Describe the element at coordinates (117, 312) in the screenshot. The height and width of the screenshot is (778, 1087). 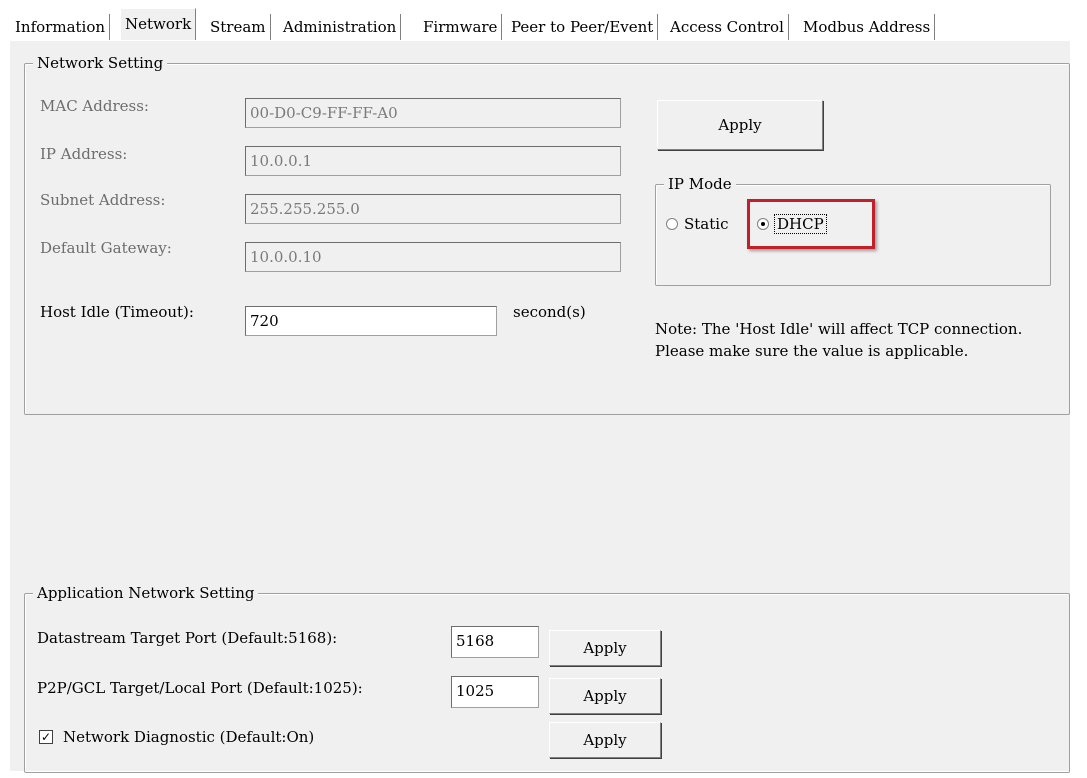
I see `host-idle-label: Host Idle (Timeout):` at that location.